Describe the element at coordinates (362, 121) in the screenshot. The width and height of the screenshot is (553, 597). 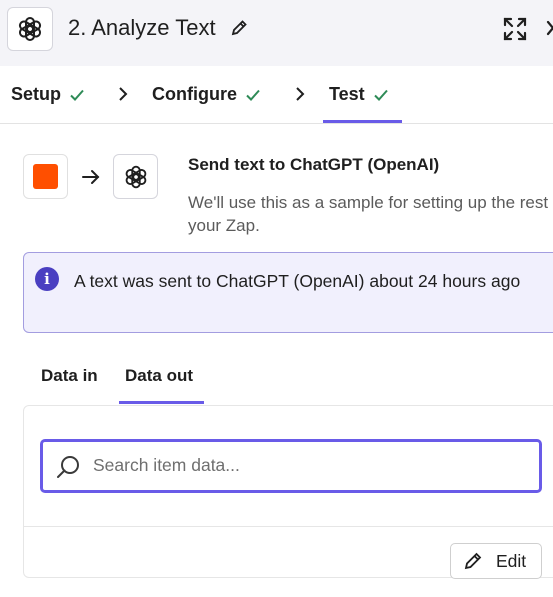
I see `active-tab-indicator` at that location.